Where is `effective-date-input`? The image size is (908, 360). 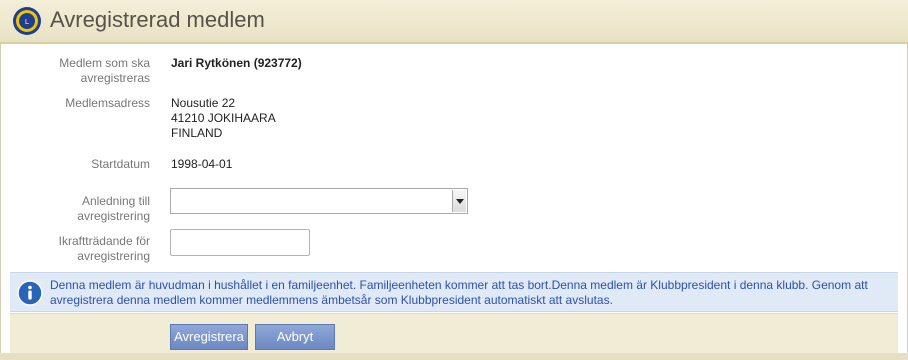
effective-date-input is located at coordinates (240, 242).